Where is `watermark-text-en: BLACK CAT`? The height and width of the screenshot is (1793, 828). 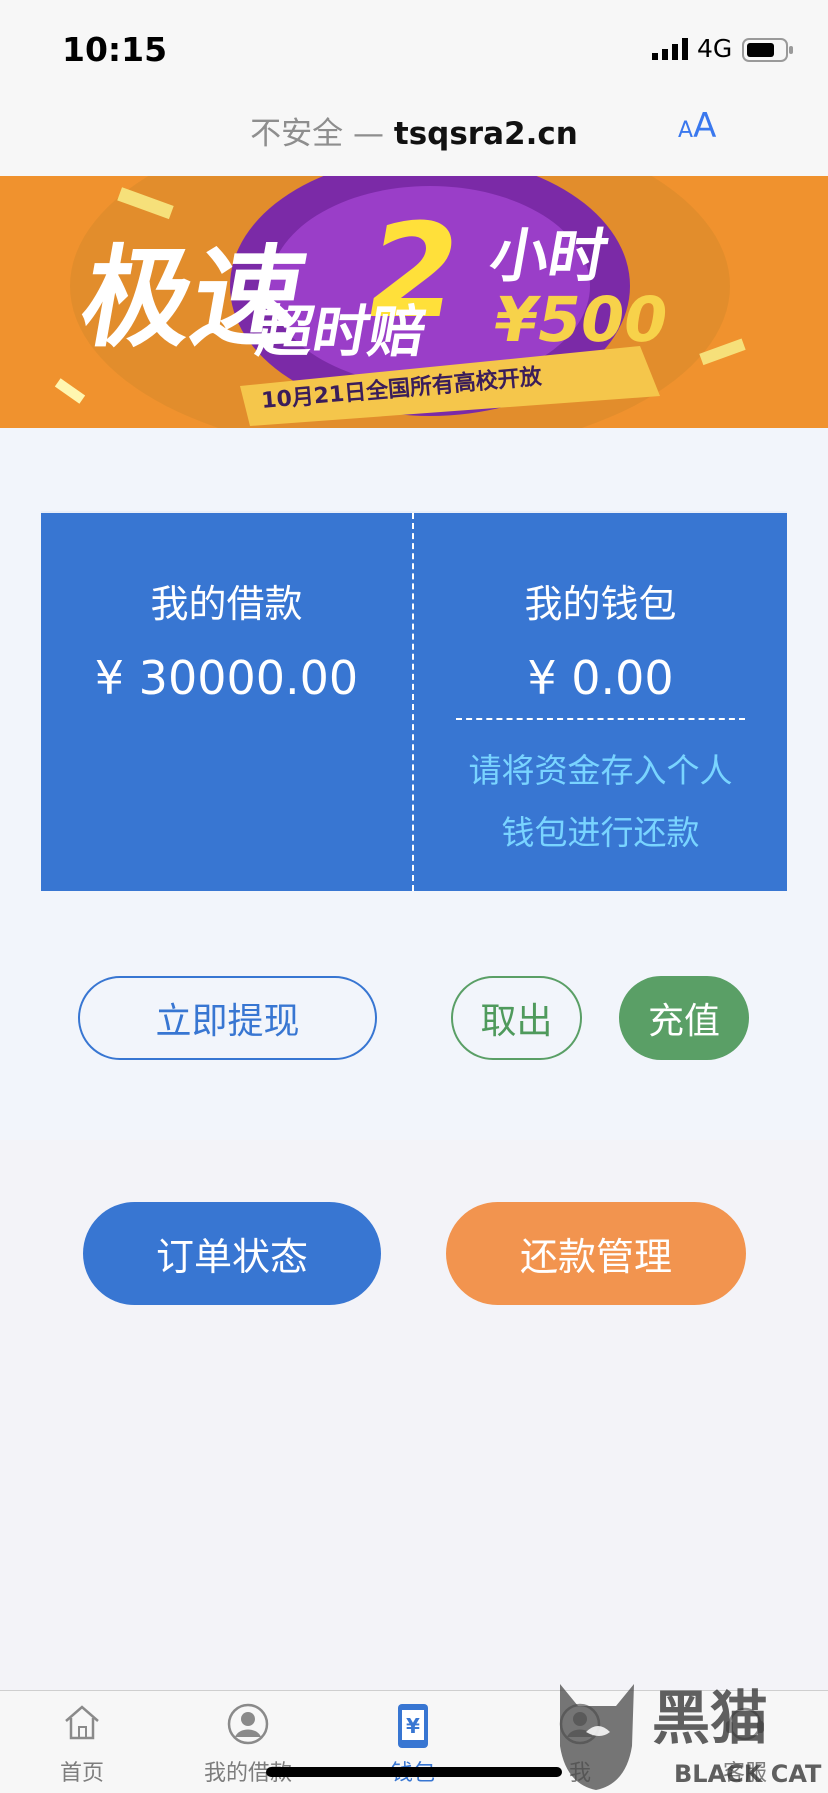 watermark-text-en: BLACK CAT is located at coordinates (748, 1774).